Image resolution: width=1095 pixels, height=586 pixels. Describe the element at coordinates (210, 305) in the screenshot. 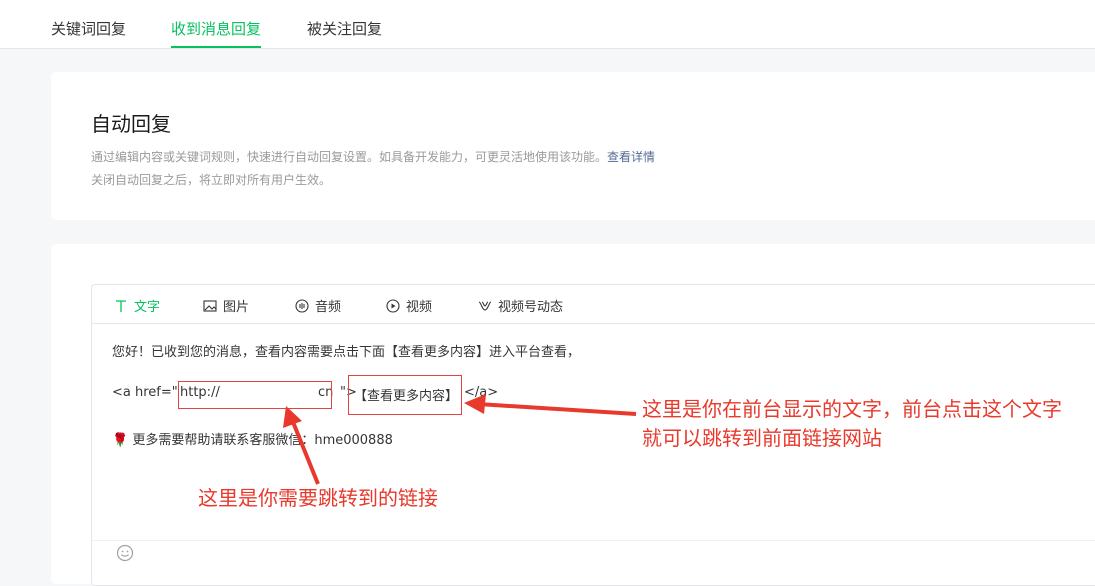

I see `image-icon` at that location.